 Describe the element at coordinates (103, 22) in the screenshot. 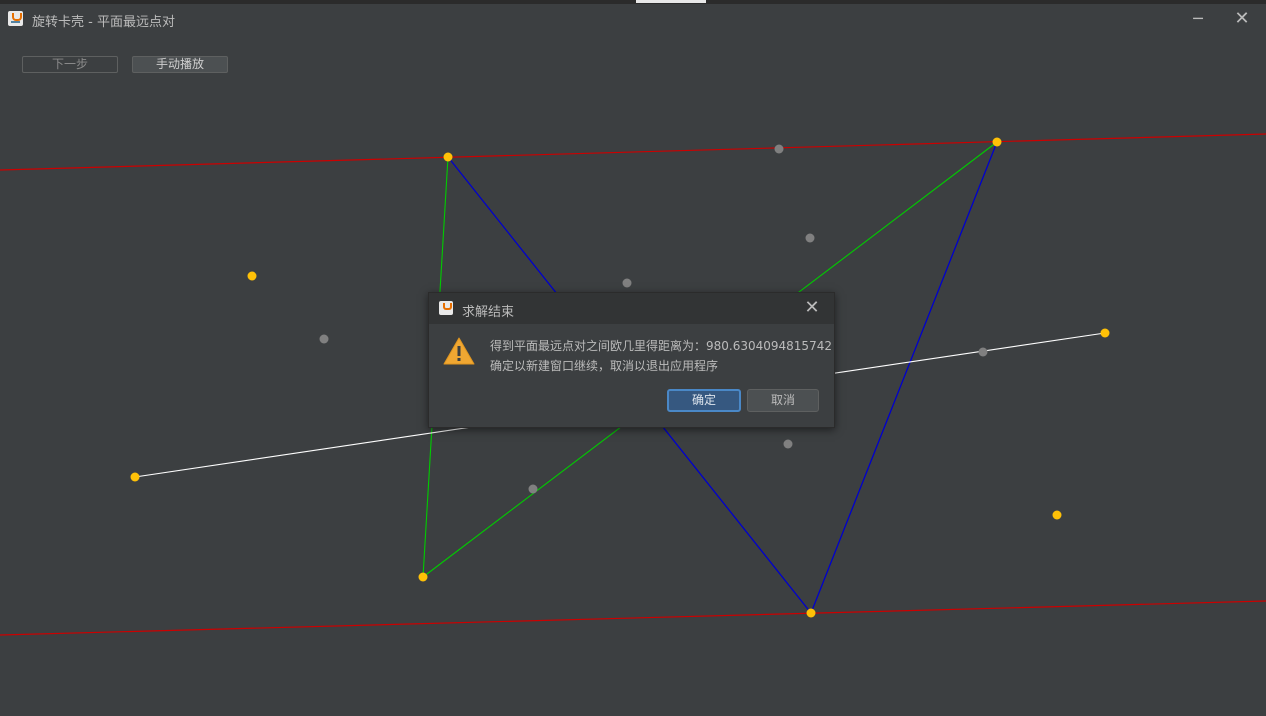

I see `window-title: 旋转卡壳 - 平面最远点对` at that location.